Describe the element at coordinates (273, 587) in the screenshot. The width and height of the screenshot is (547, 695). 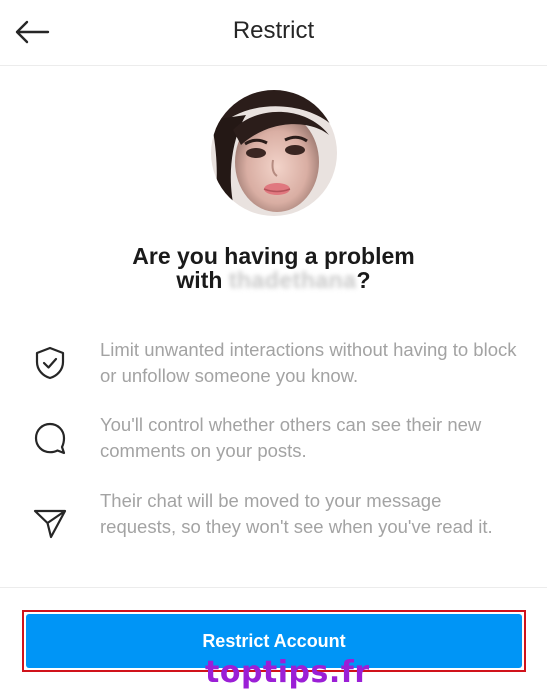
I see `footer-divider` at that location.